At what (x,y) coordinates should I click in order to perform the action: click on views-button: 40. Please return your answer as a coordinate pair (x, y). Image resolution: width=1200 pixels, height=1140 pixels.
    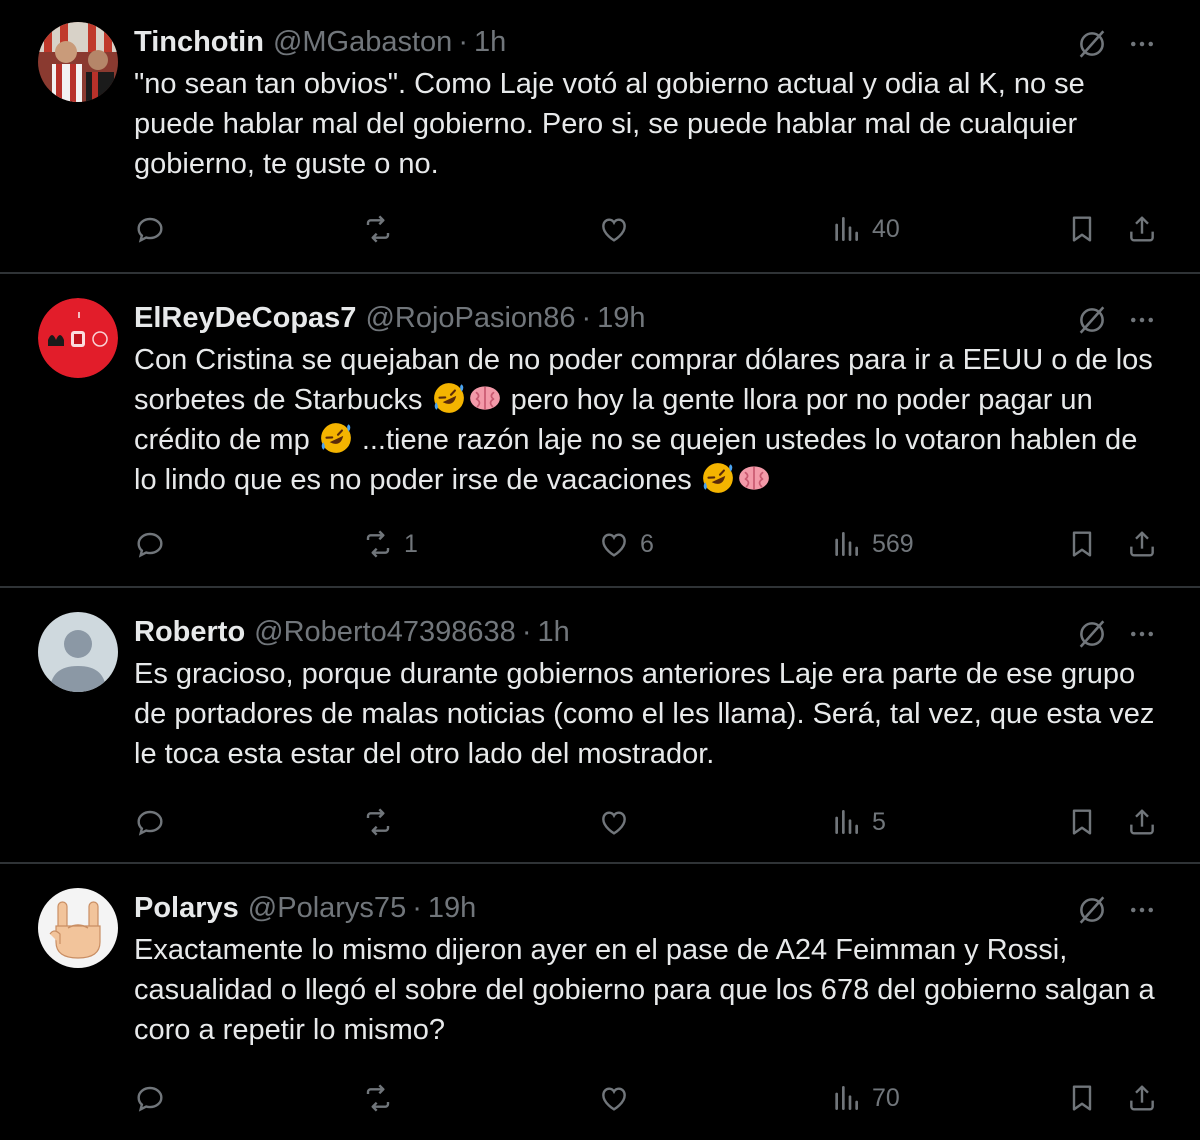
    Looking at the image, I should click on (865, 229).